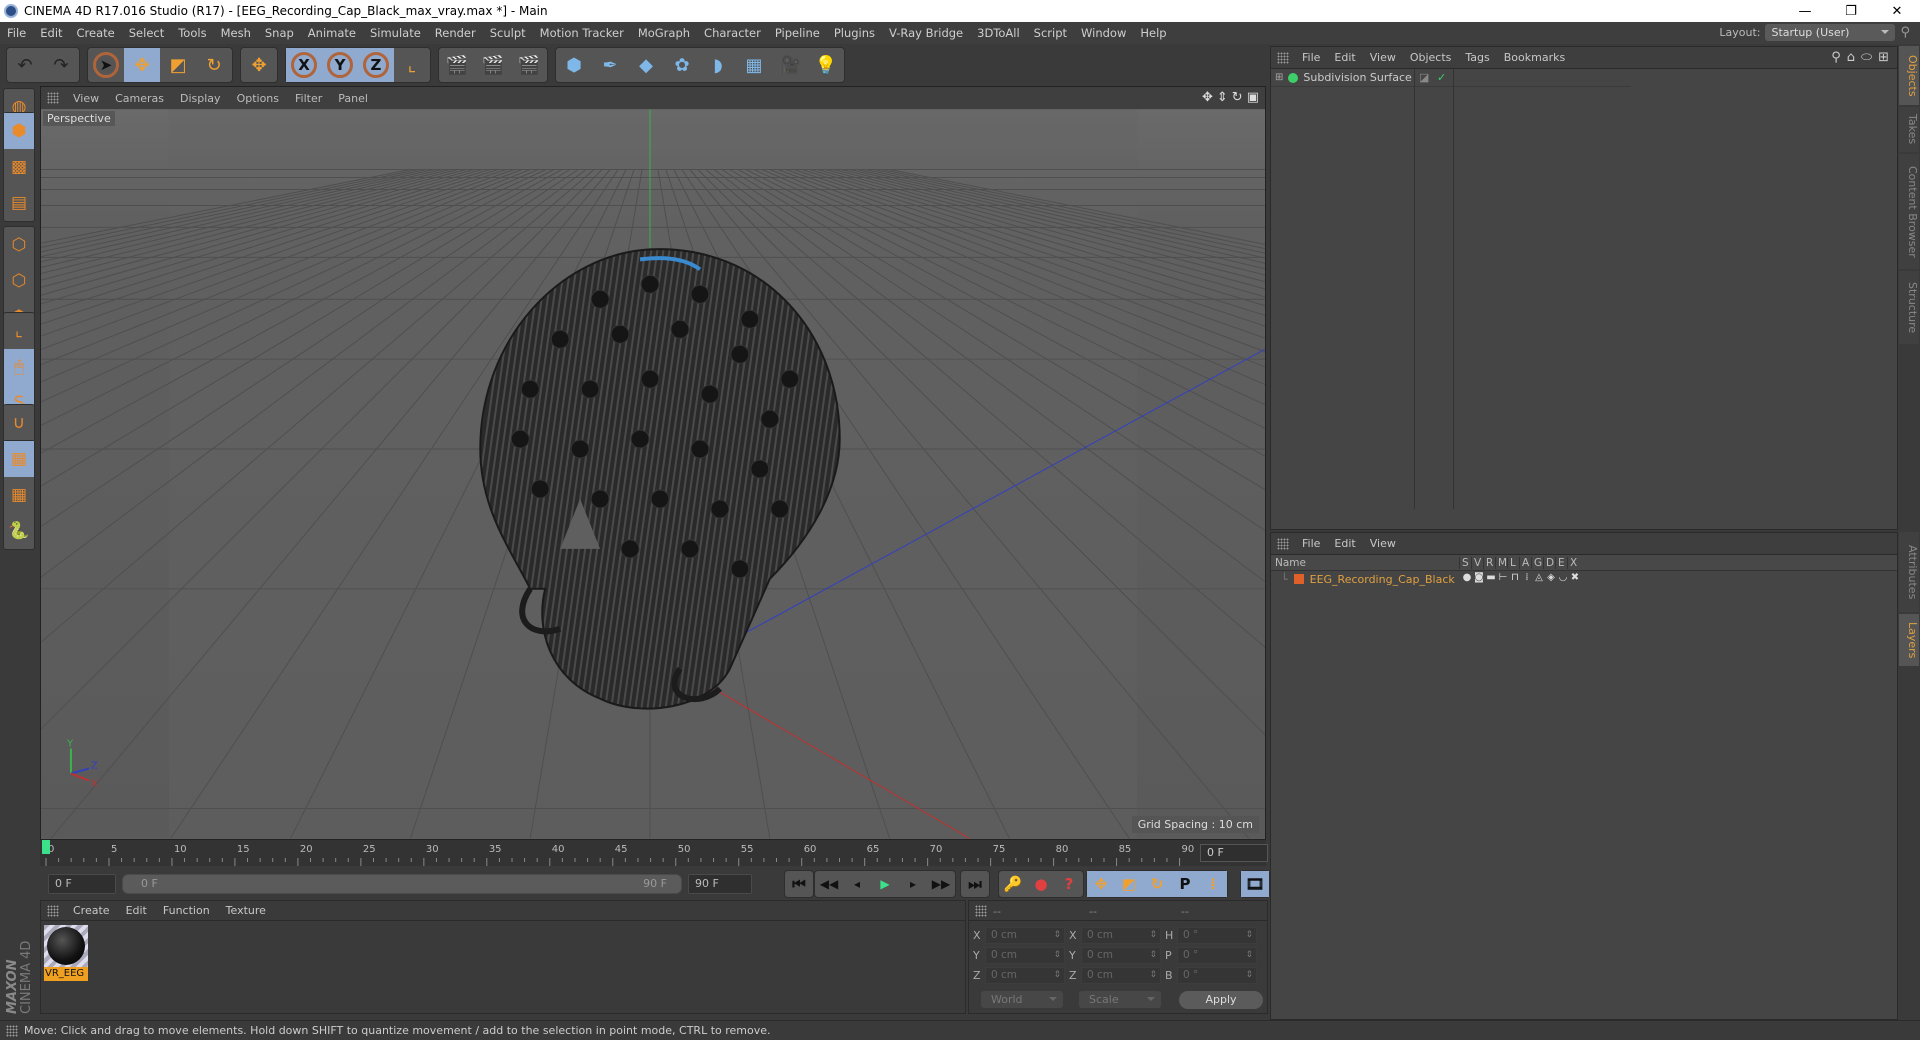 This screenshot has width=1920, height=1040. What do you see at coordinates (236, 33) in the screenshot?
I see `menu-mesh: Mesh` at bounding box center [236, 33].